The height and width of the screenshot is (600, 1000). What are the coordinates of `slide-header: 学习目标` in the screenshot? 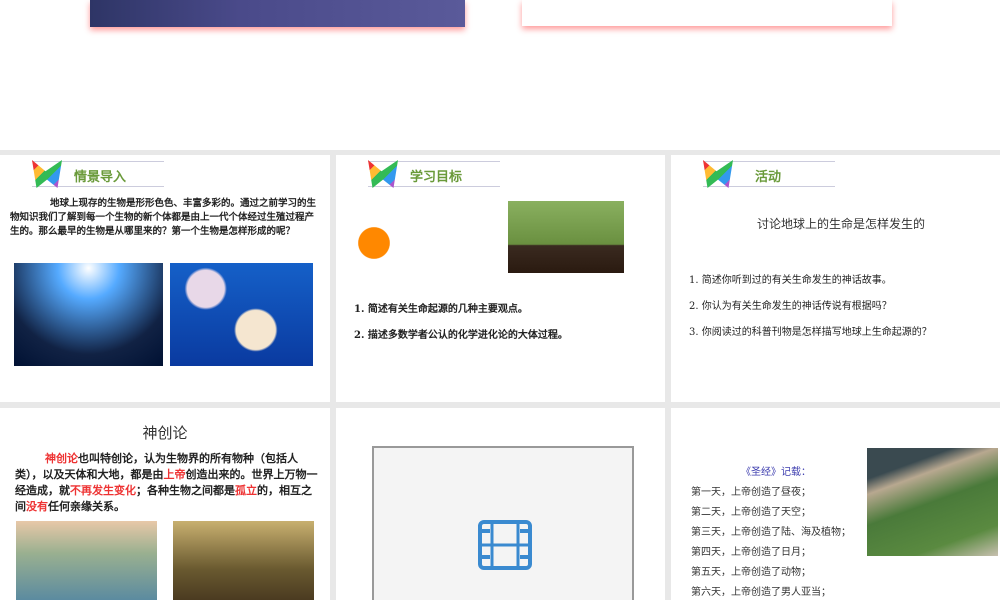 It's located at (434, 174).